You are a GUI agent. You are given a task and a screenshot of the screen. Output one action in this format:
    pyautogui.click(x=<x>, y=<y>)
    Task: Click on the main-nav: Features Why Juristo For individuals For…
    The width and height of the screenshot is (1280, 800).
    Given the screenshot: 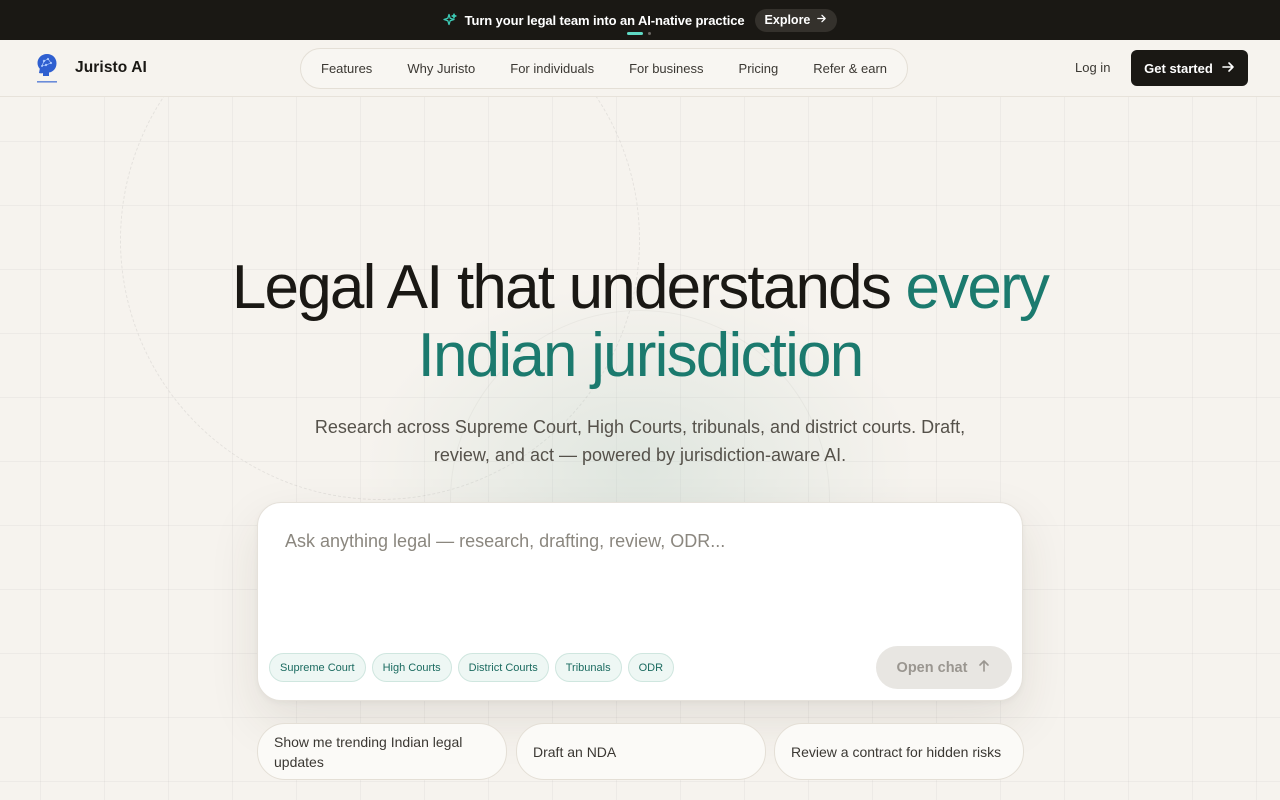 What is the action you would take?
    pyautogui.click(x=604, y=68)
    